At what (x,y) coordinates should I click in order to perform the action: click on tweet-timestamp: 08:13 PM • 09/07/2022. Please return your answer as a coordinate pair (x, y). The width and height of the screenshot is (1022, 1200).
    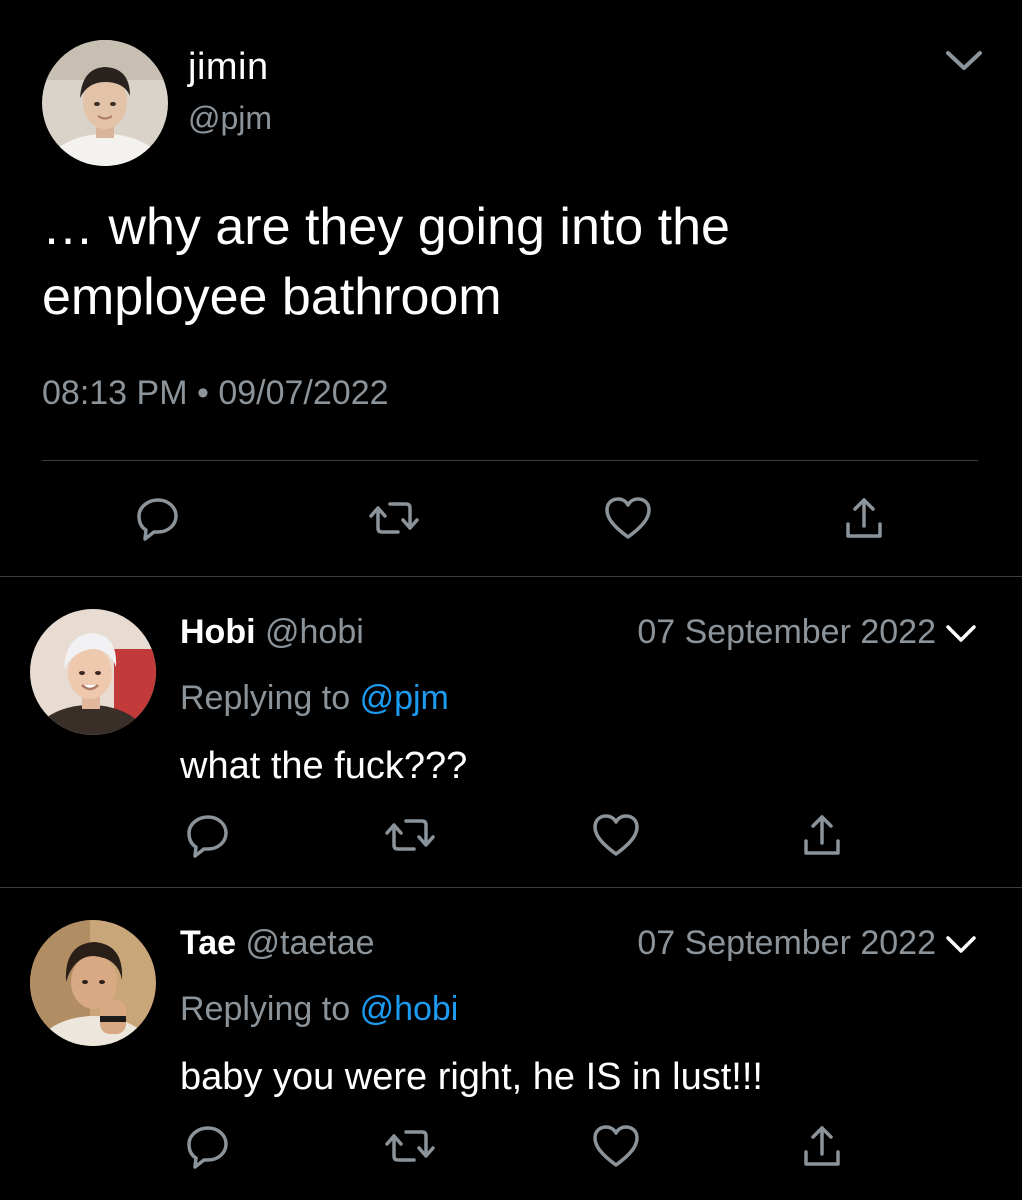
    Looking at the image, I should click on (215, 393).